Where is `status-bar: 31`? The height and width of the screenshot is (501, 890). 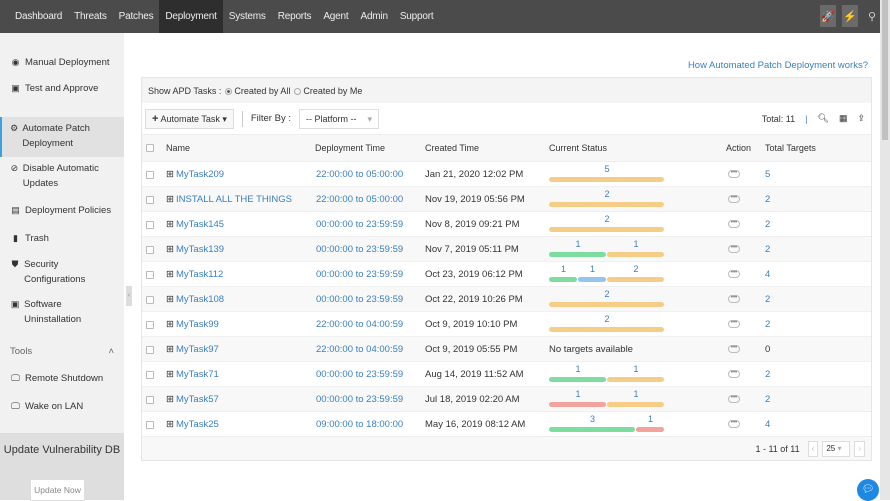 status-bar: 31 is located at coordinates (607, 424).